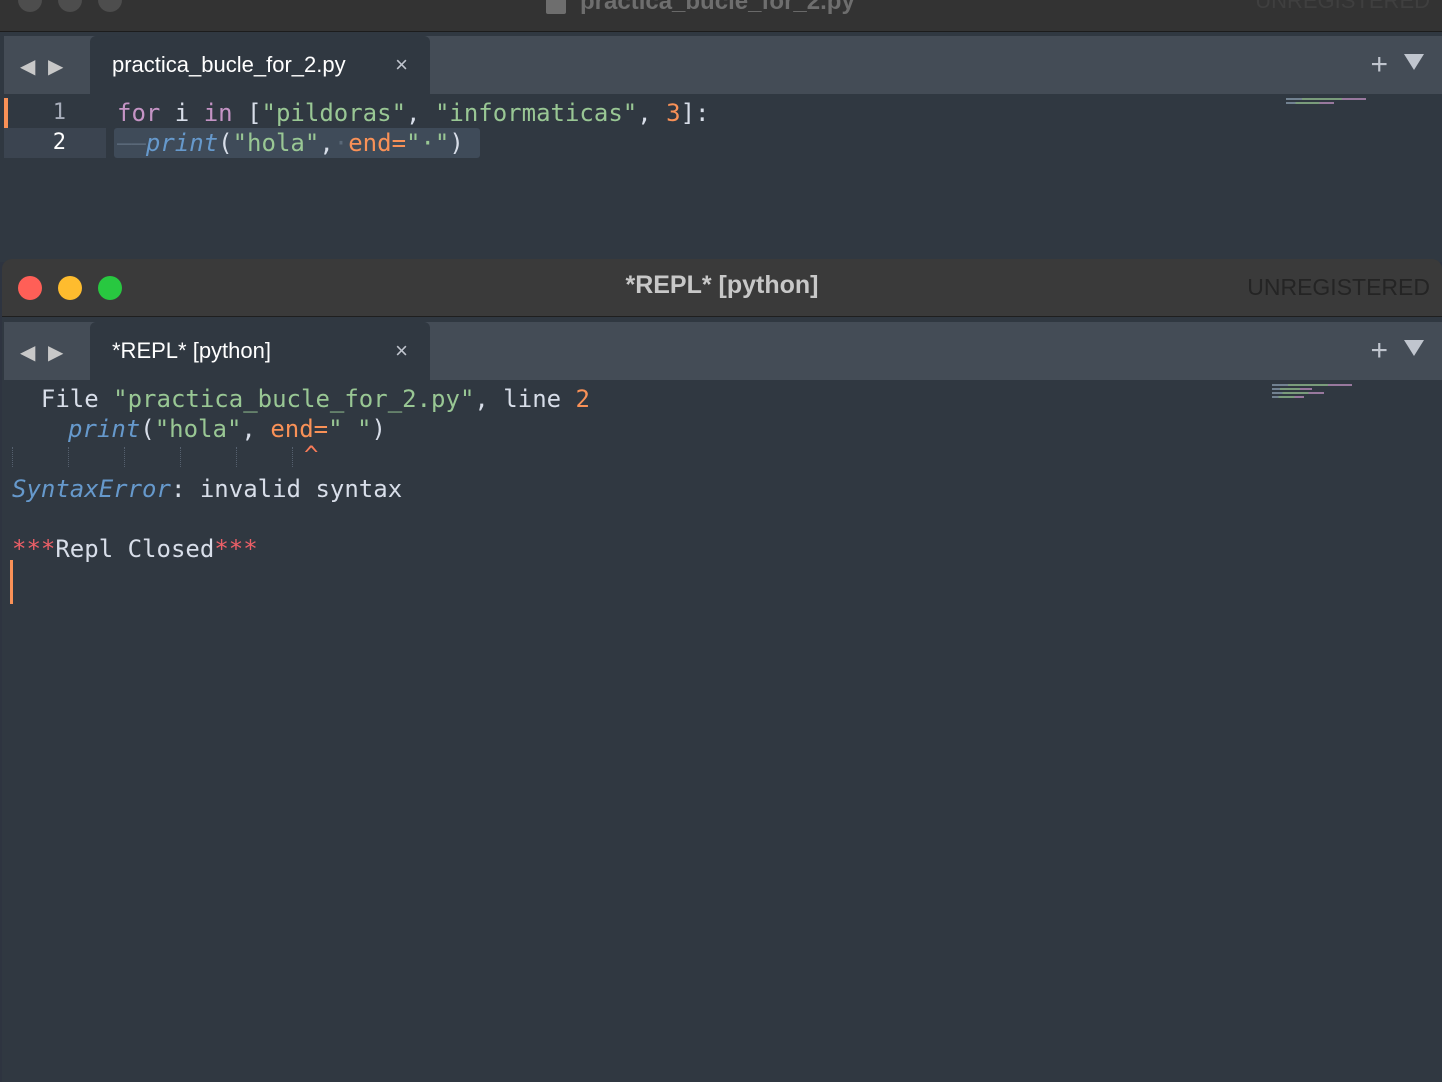  What do you see at coordinates (428, 143) in the screenshot?
I see `string-literal: "·"` at bounding box center [428, 143].